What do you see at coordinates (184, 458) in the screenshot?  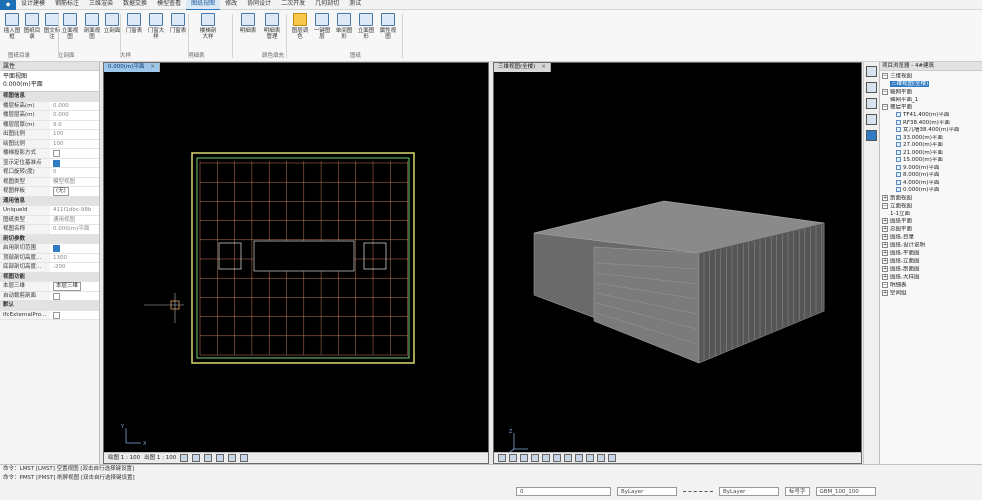 I see `visibility-icon` at bounding box center [184, 458].